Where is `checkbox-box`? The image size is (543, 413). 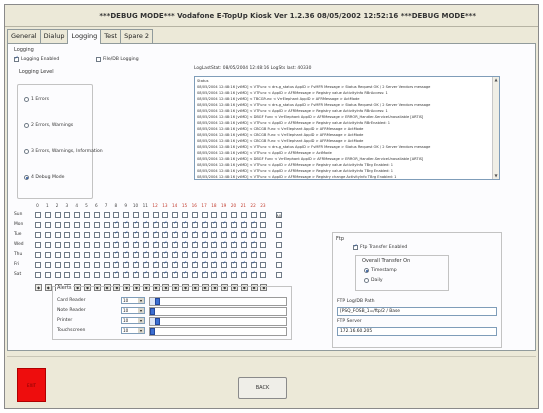 checkbox-box is located at coordinates (355, 246).